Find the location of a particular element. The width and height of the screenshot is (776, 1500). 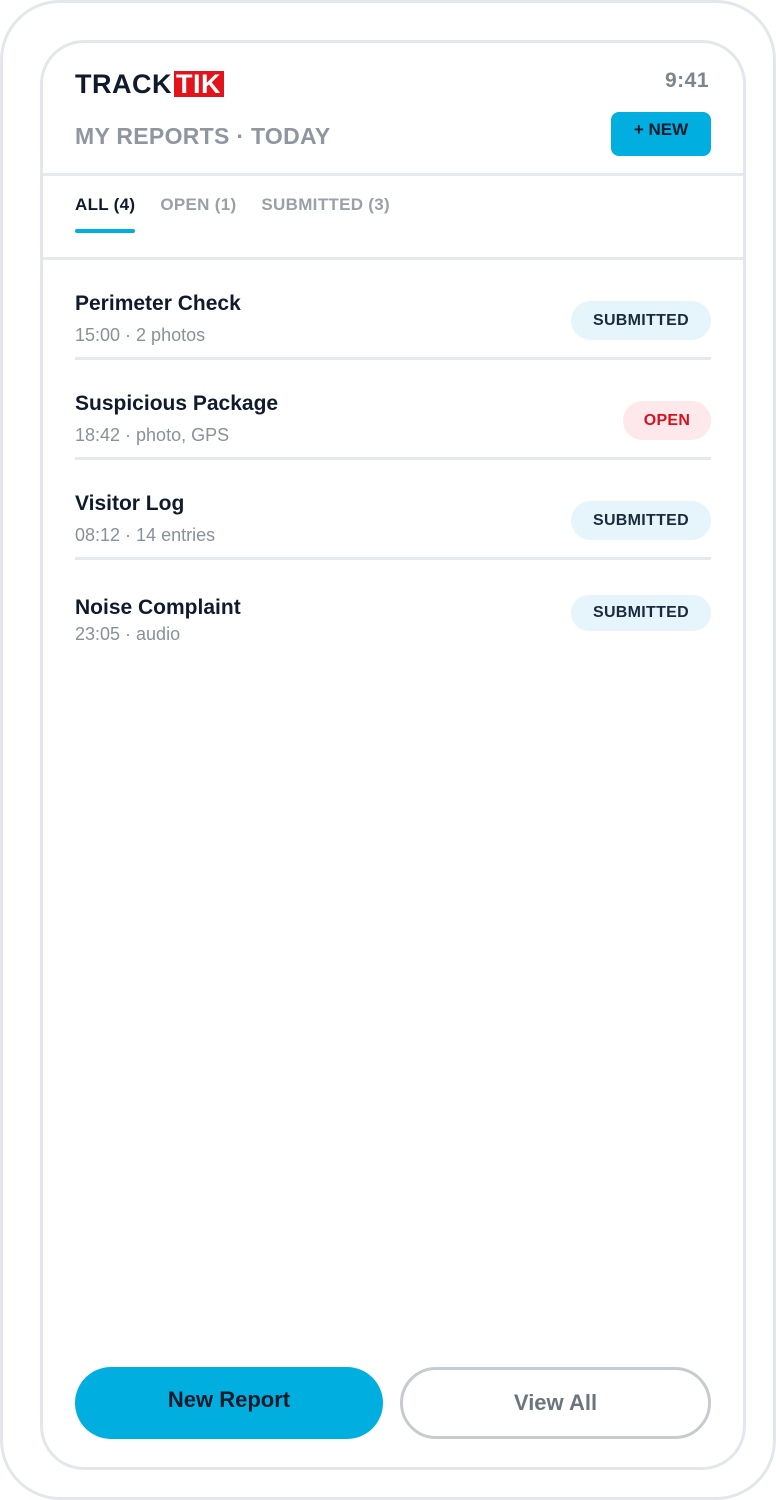

tracktik-logo: TRACK TIK is located at coordinates (149, 84).